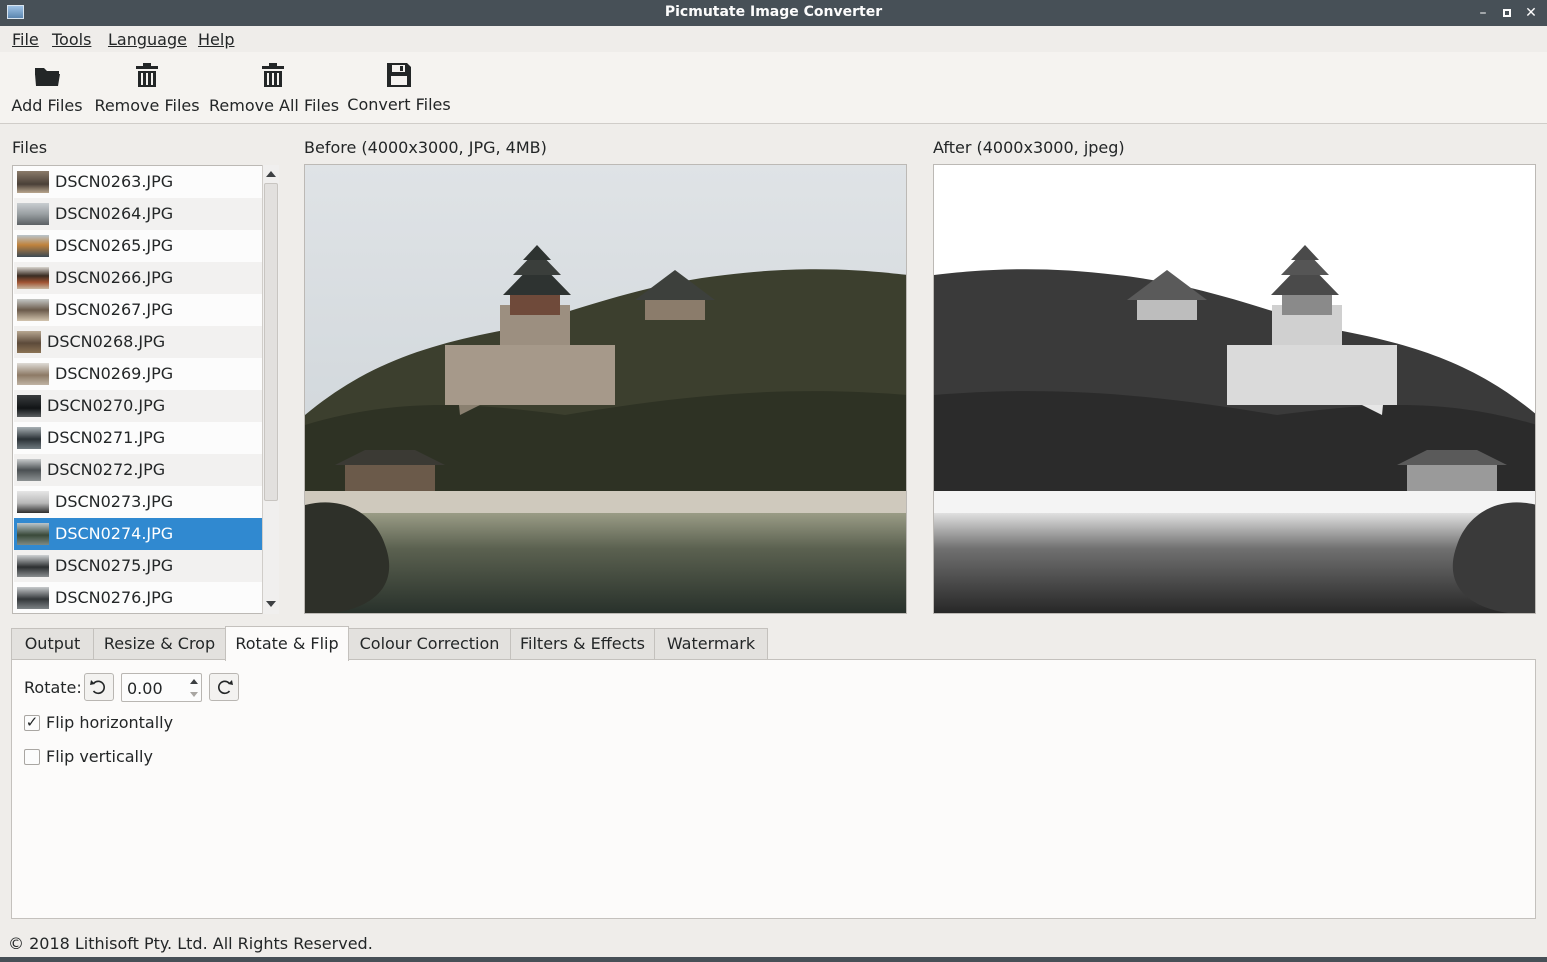 This screenshot has height=962, width=1547. I want to click on tab-colour-correction: Colour Correction, so click(429, 644).